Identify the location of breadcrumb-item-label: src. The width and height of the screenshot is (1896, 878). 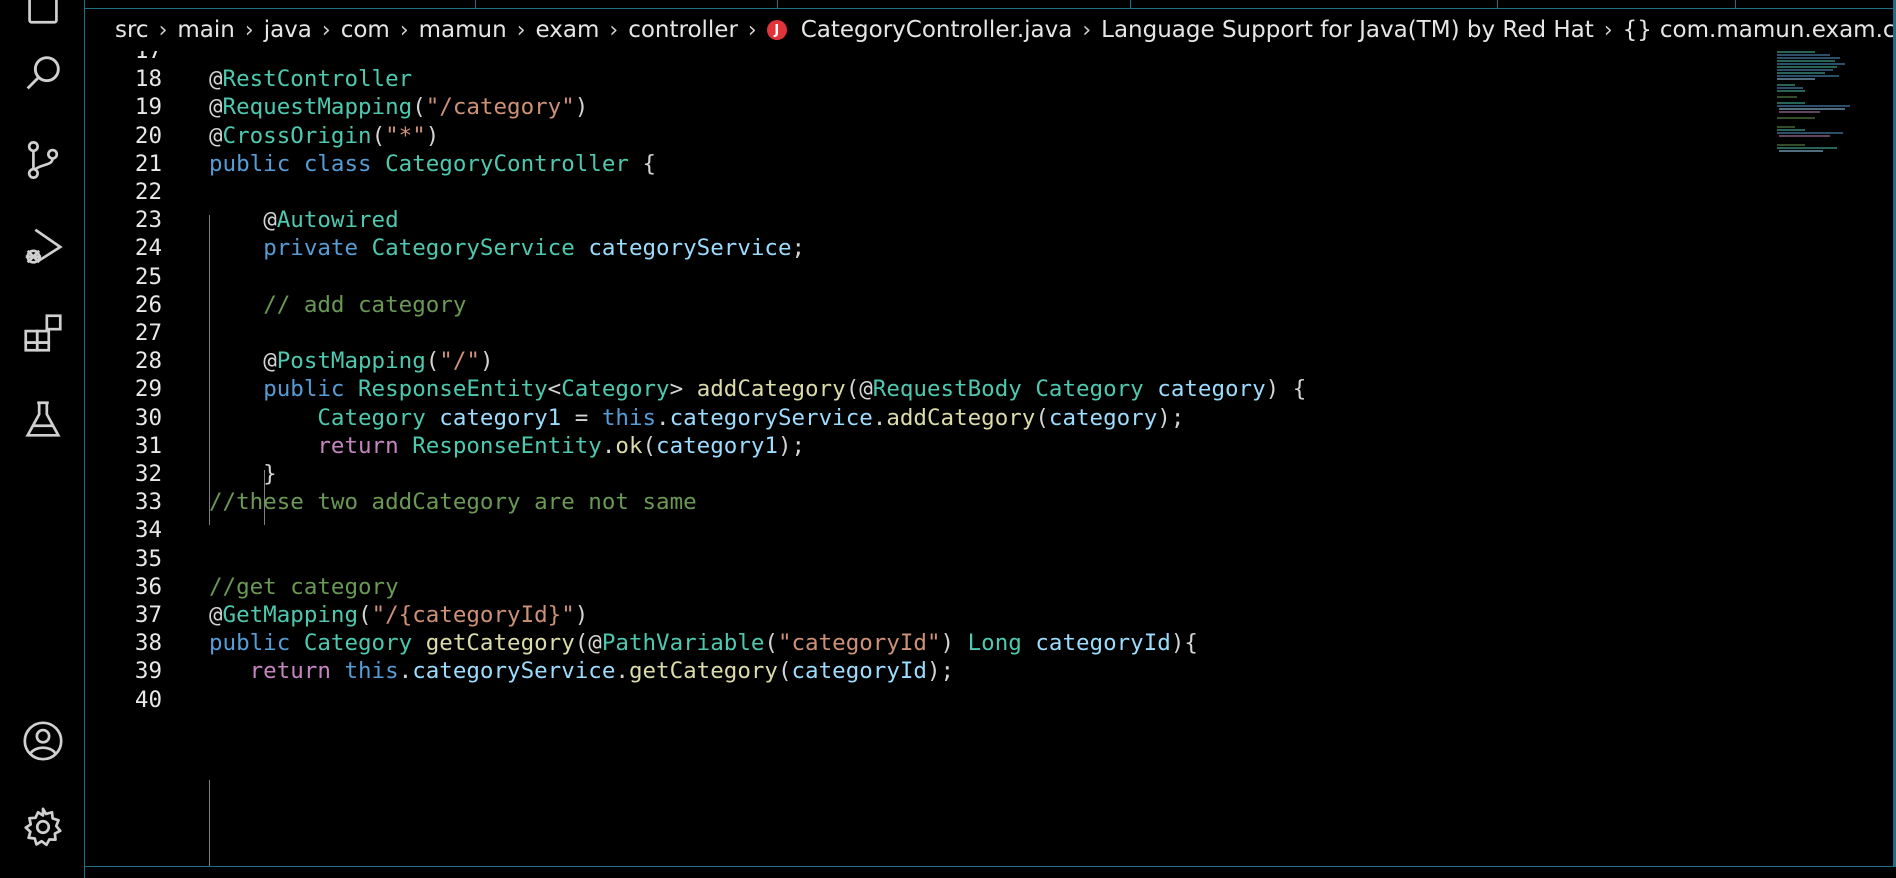
(132, 30).